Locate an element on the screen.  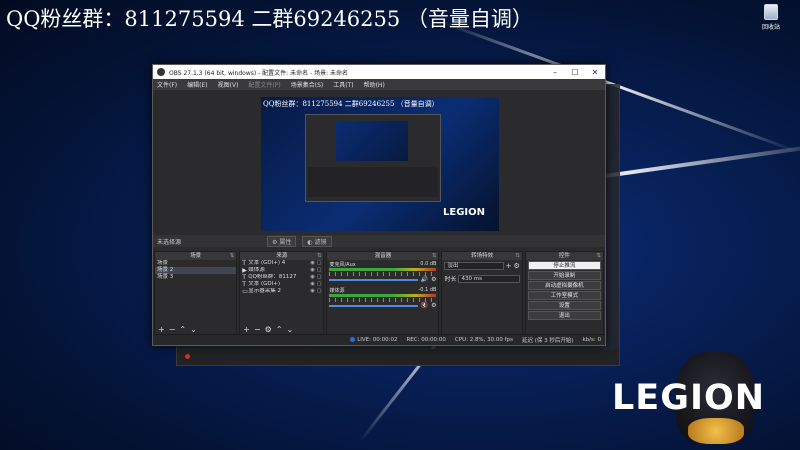
minimize-icon: – is located at coordinates (555, 72).